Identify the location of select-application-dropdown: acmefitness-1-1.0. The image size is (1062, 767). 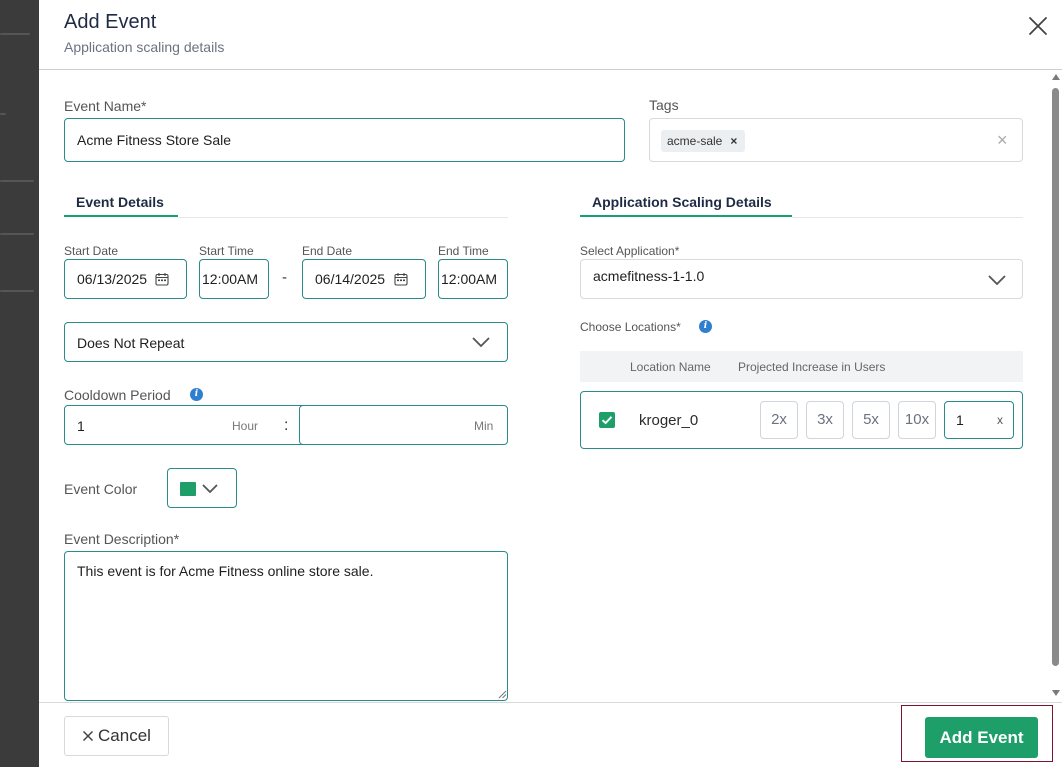
(801, 279).